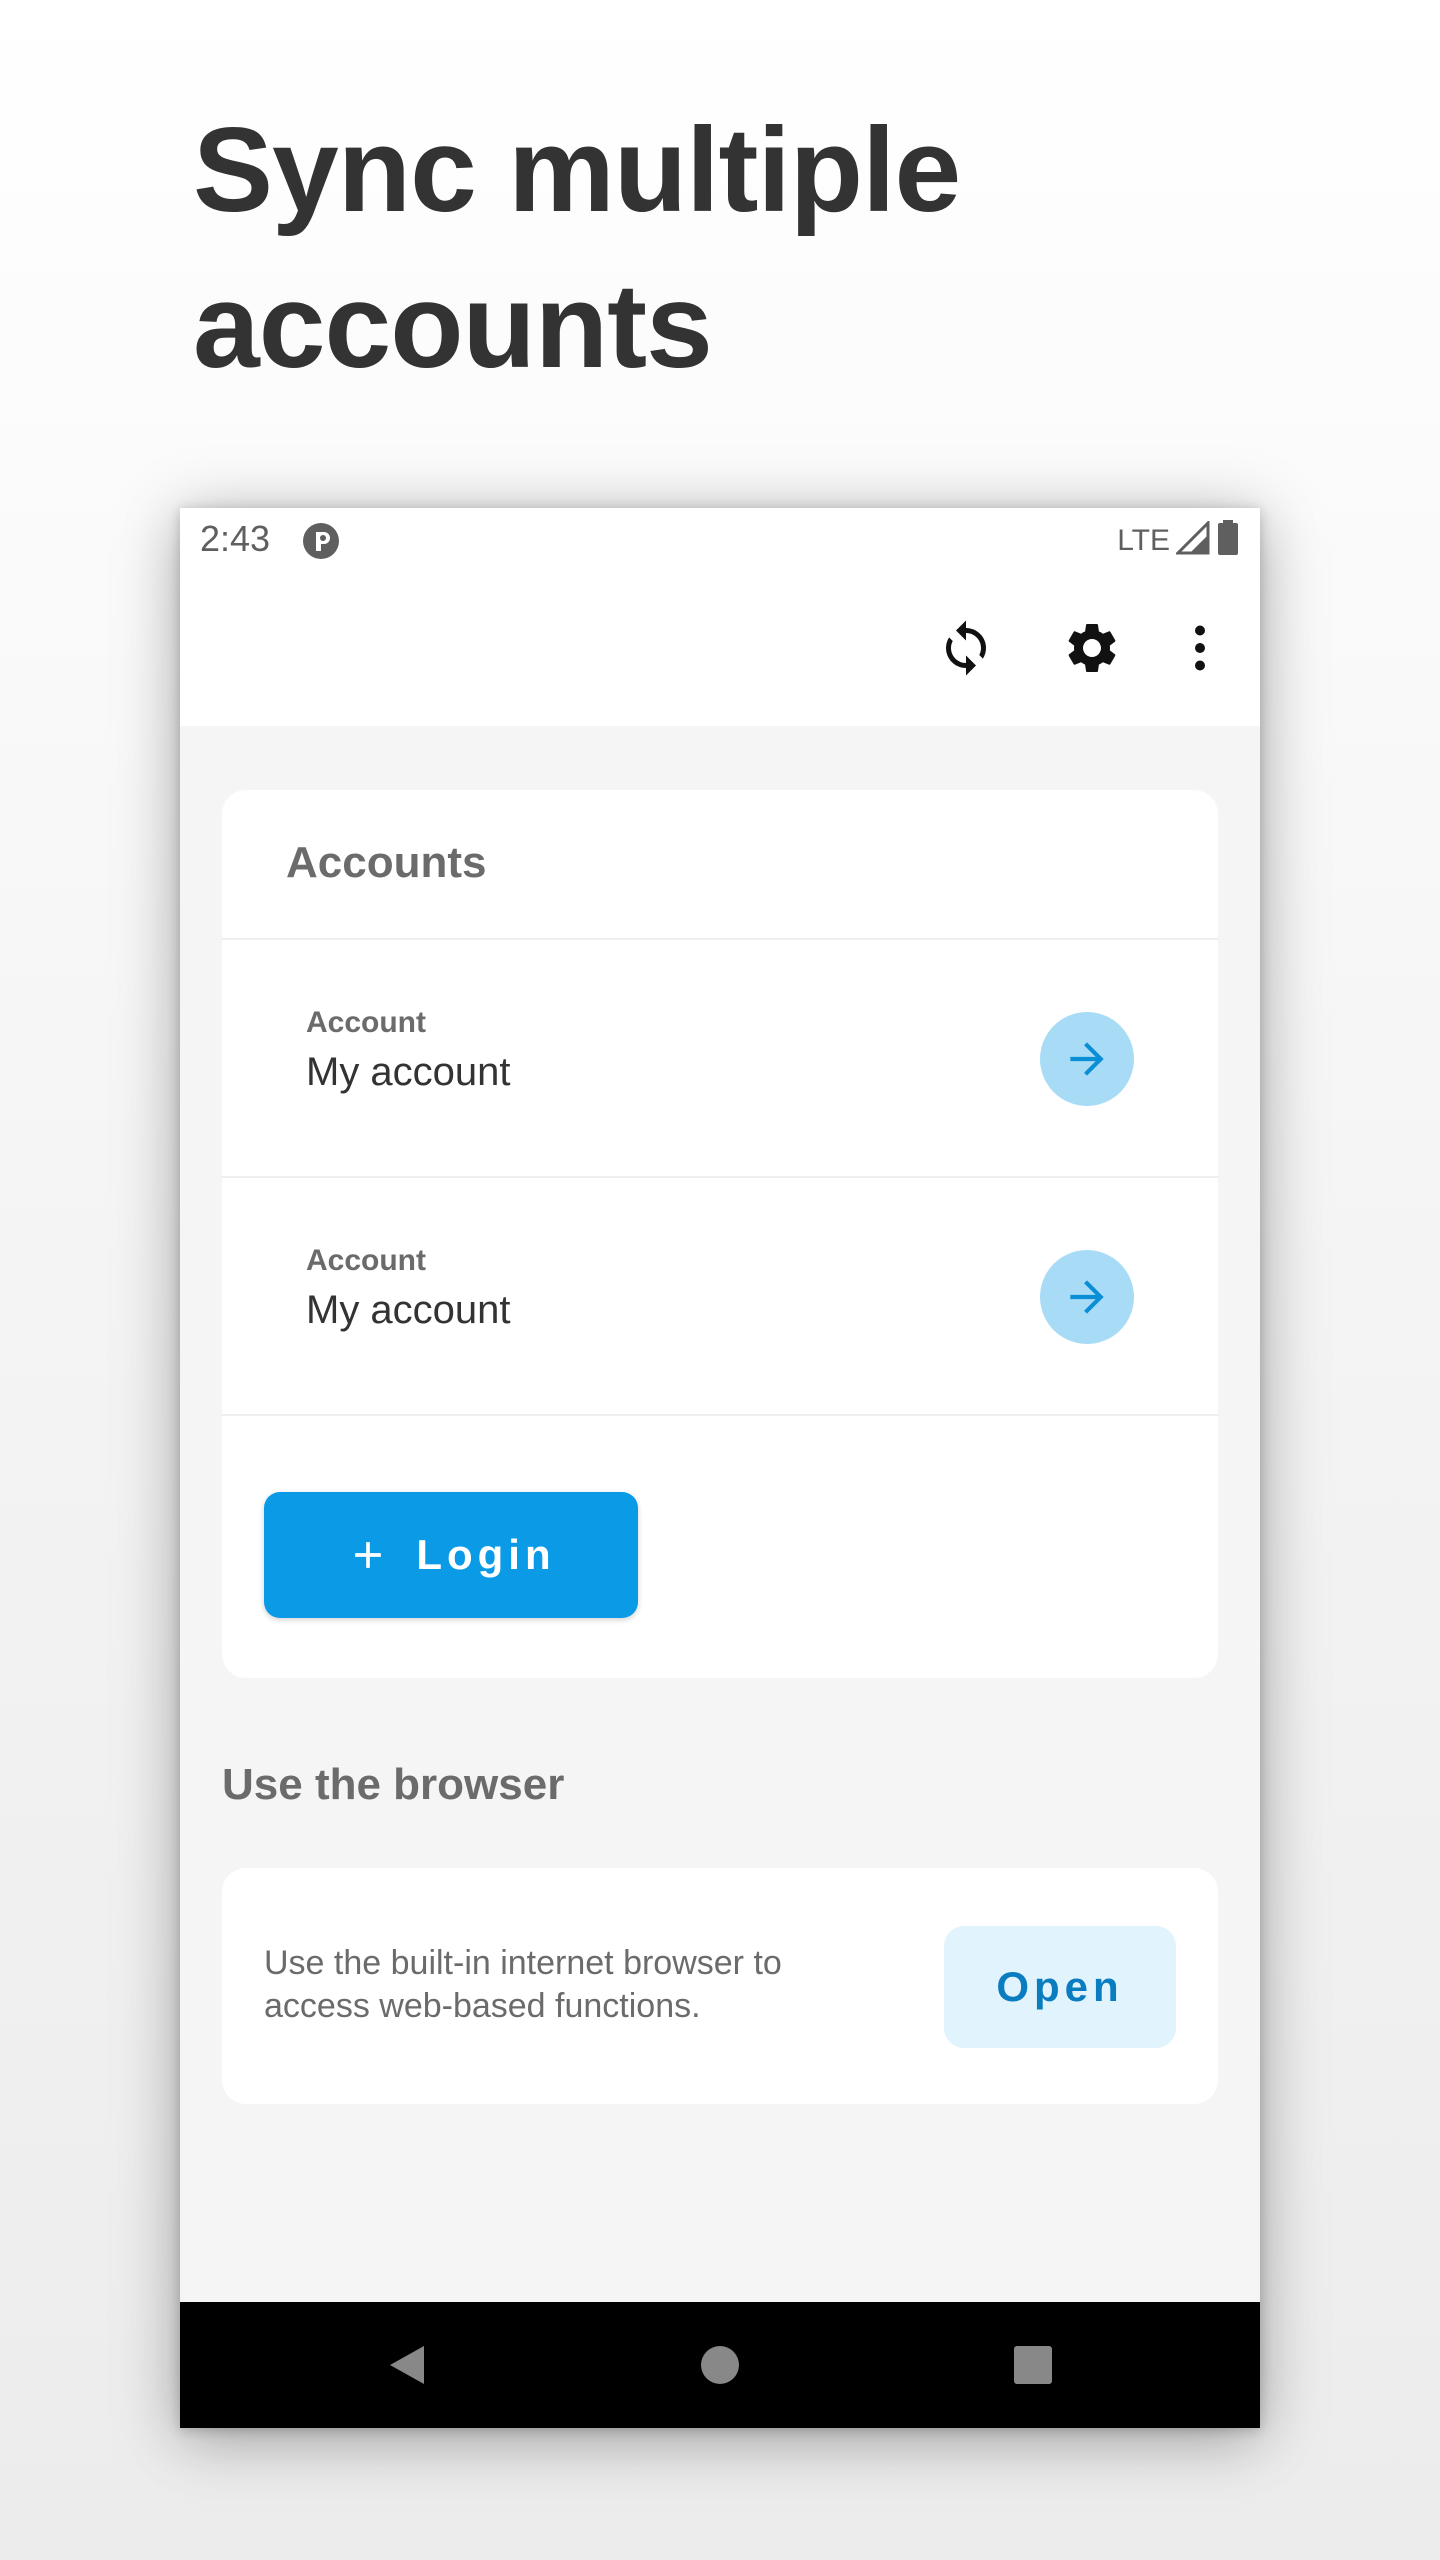 The image size is (1440, 2560). What do you see at coordinates (720, 1415) in the screenshot?
I see `divider` at bounding box center [720, 1415].